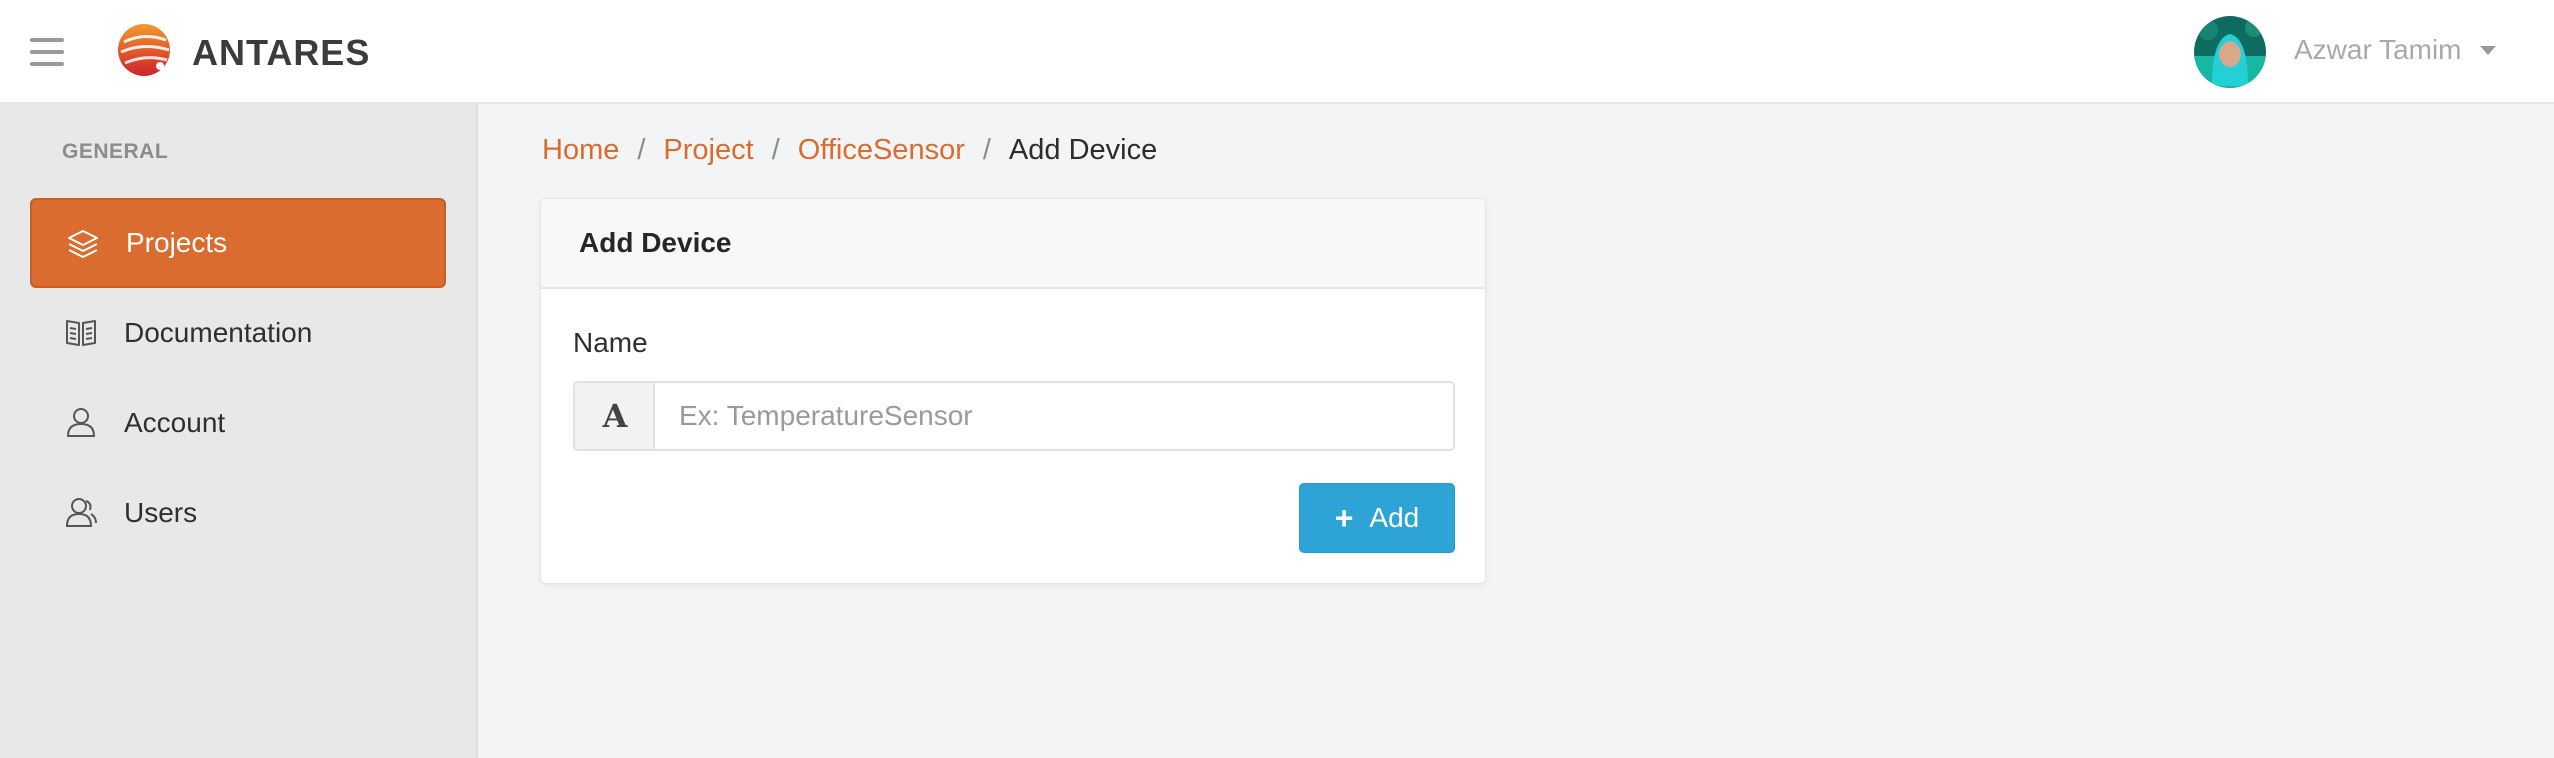 The width and height of the screenshot is (2554, 758). I want to click on name-field-label: Name, so click(610, 342).